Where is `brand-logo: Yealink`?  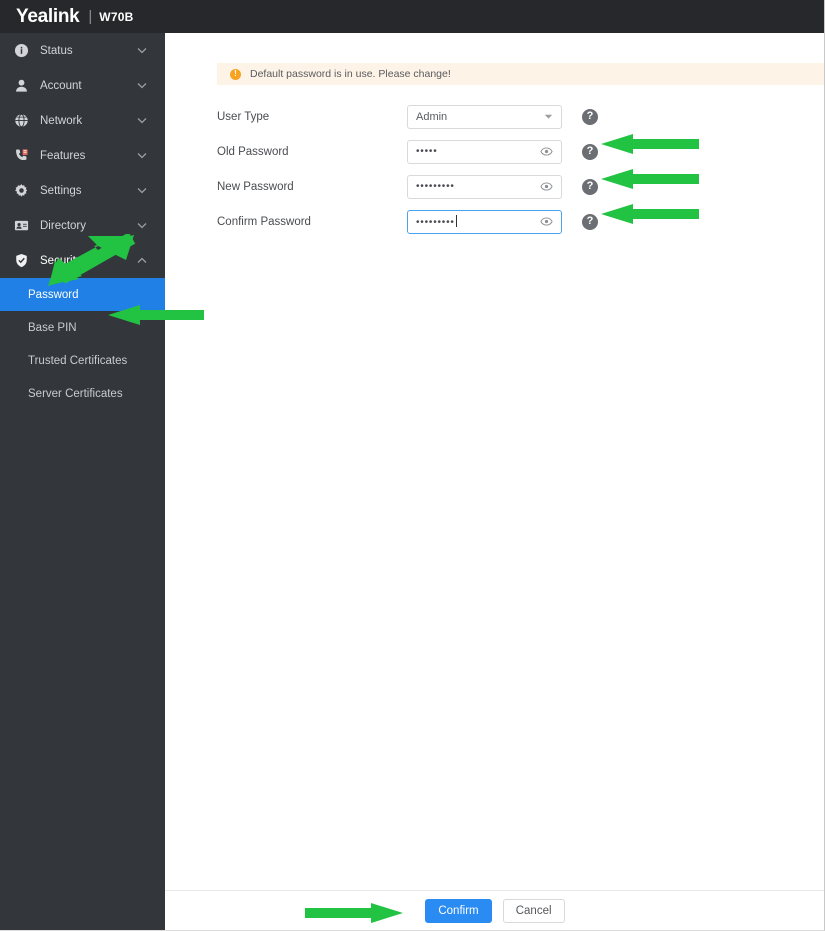
brand-logo: Yealink is located at coordinates (48, 16).